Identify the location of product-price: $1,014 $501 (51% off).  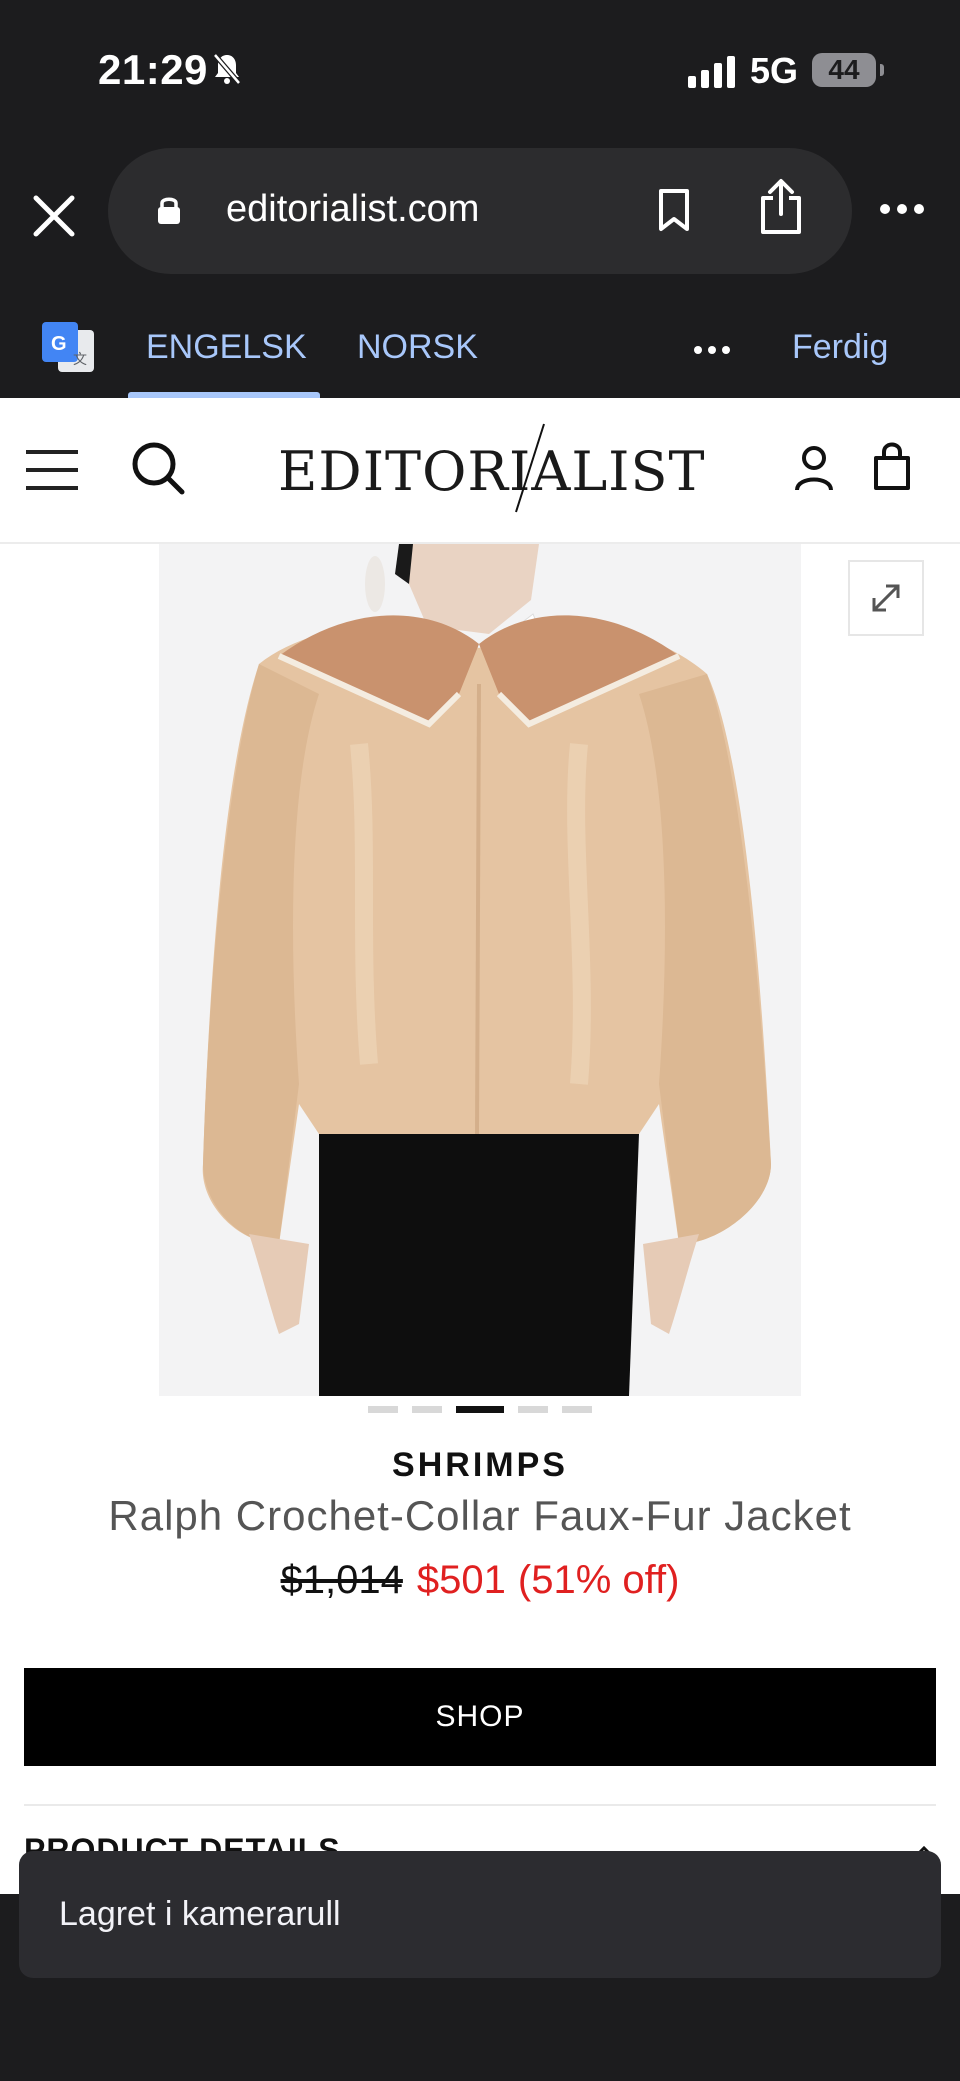
(480, 1580).